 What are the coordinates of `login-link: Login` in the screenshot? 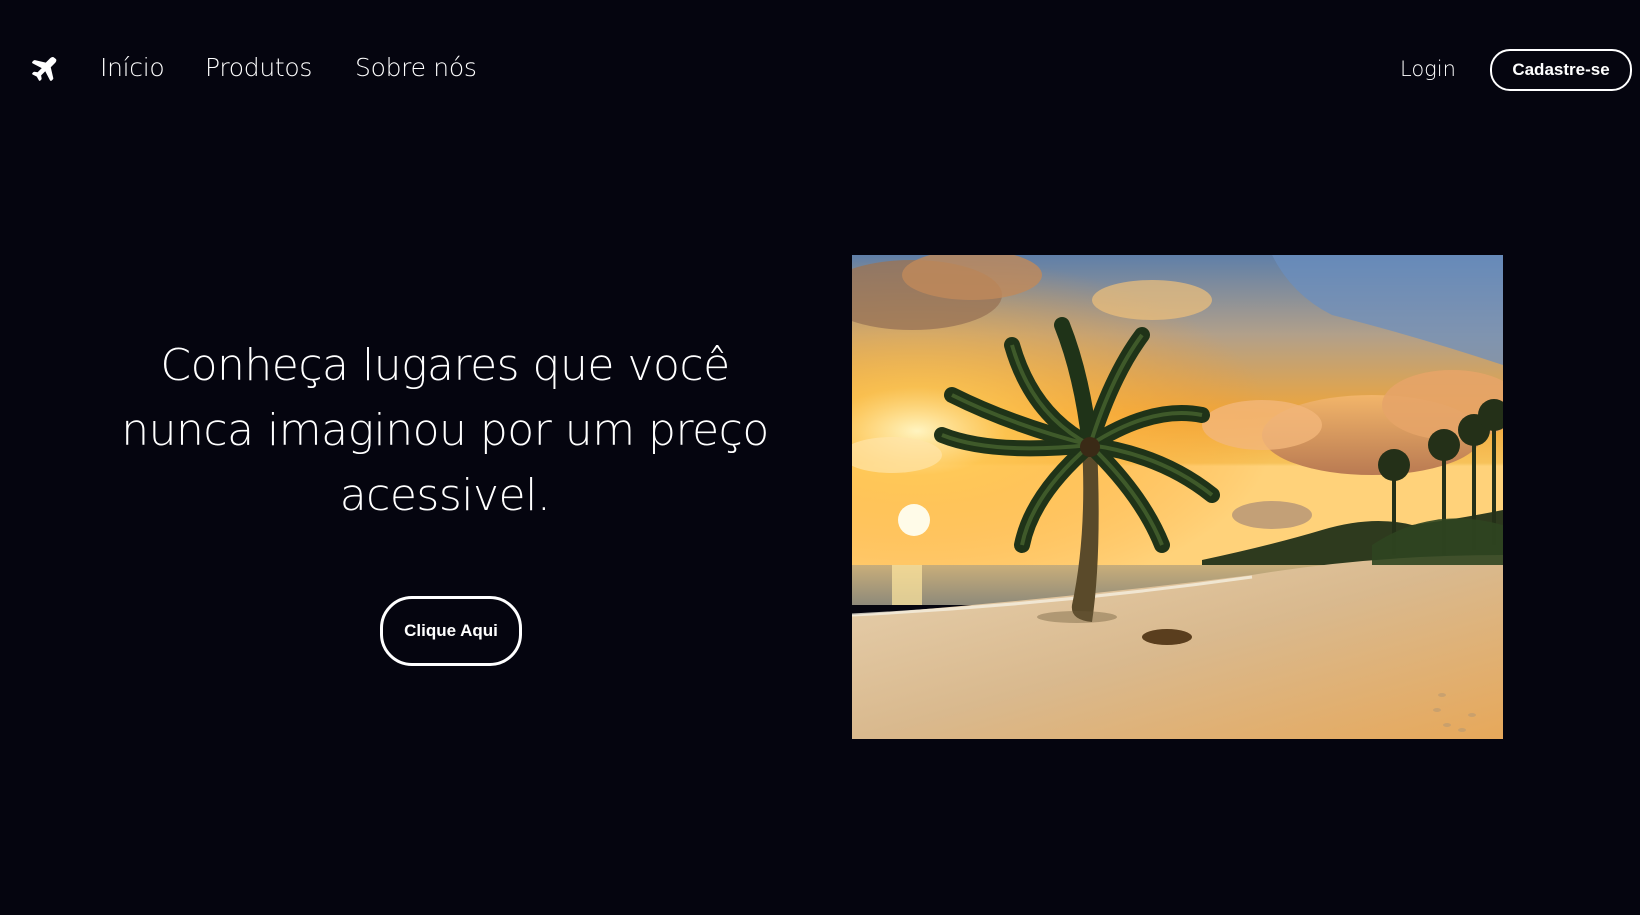 It's located at (1428, 69).